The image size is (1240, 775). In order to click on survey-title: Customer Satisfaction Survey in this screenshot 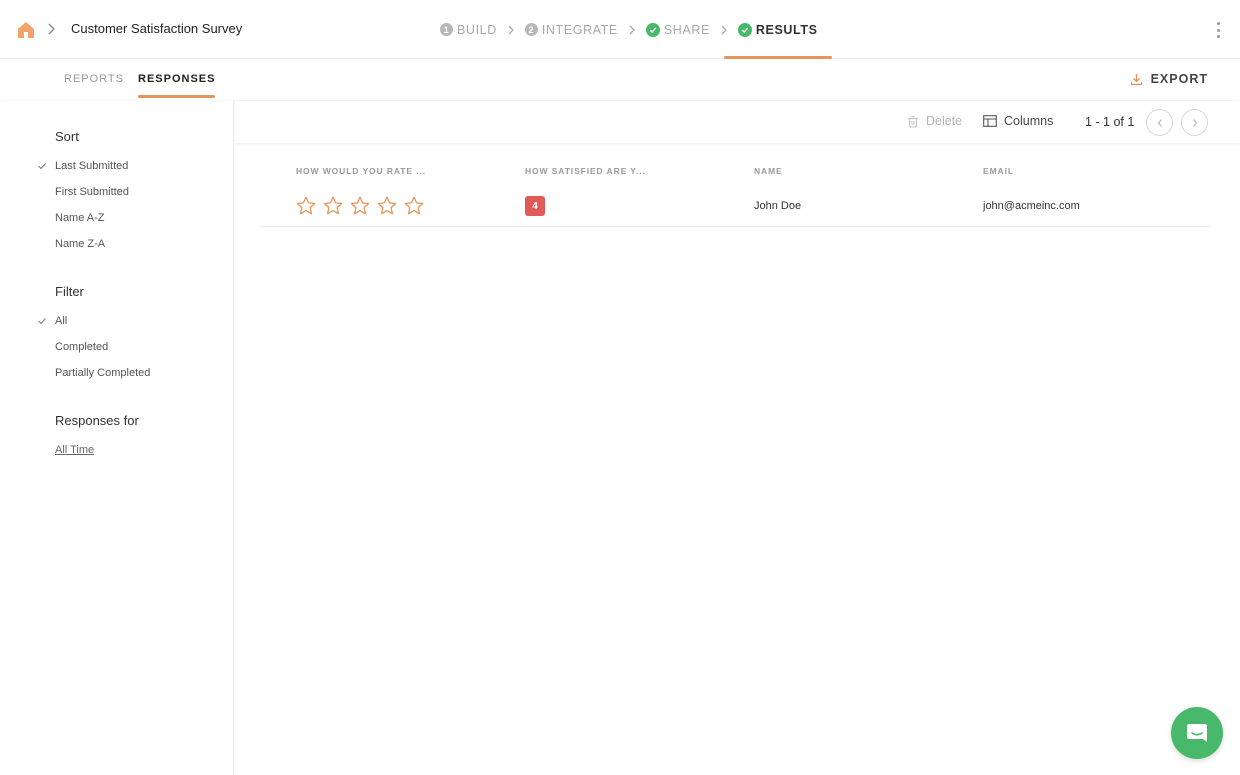, I will do `click(156, 28)`.